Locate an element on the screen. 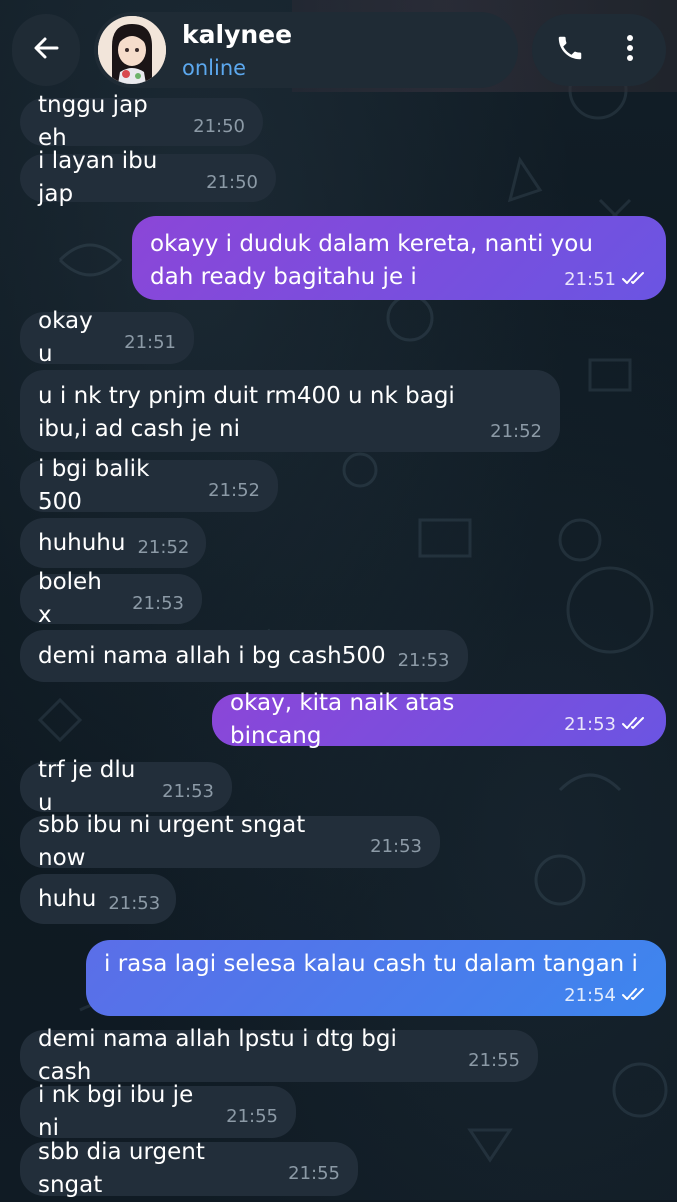  message-incoming: sbb ibu ni urgent sngat now 21:53 is located at coordinates (230, 841).